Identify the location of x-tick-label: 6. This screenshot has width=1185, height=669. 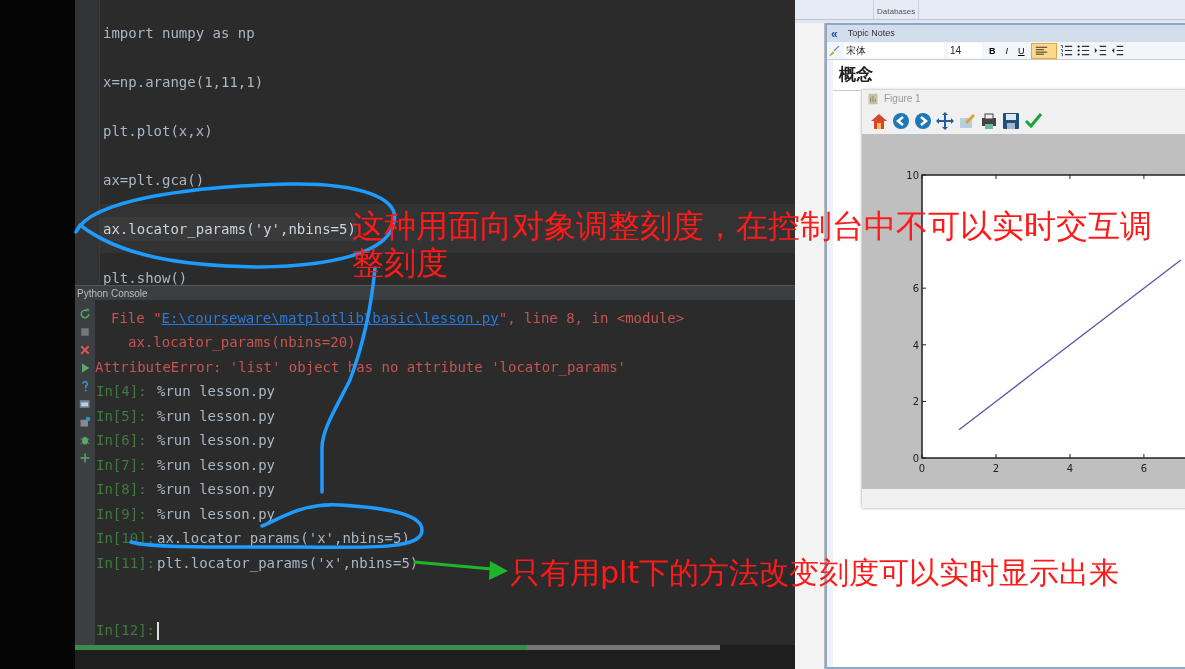
(1144, 468).